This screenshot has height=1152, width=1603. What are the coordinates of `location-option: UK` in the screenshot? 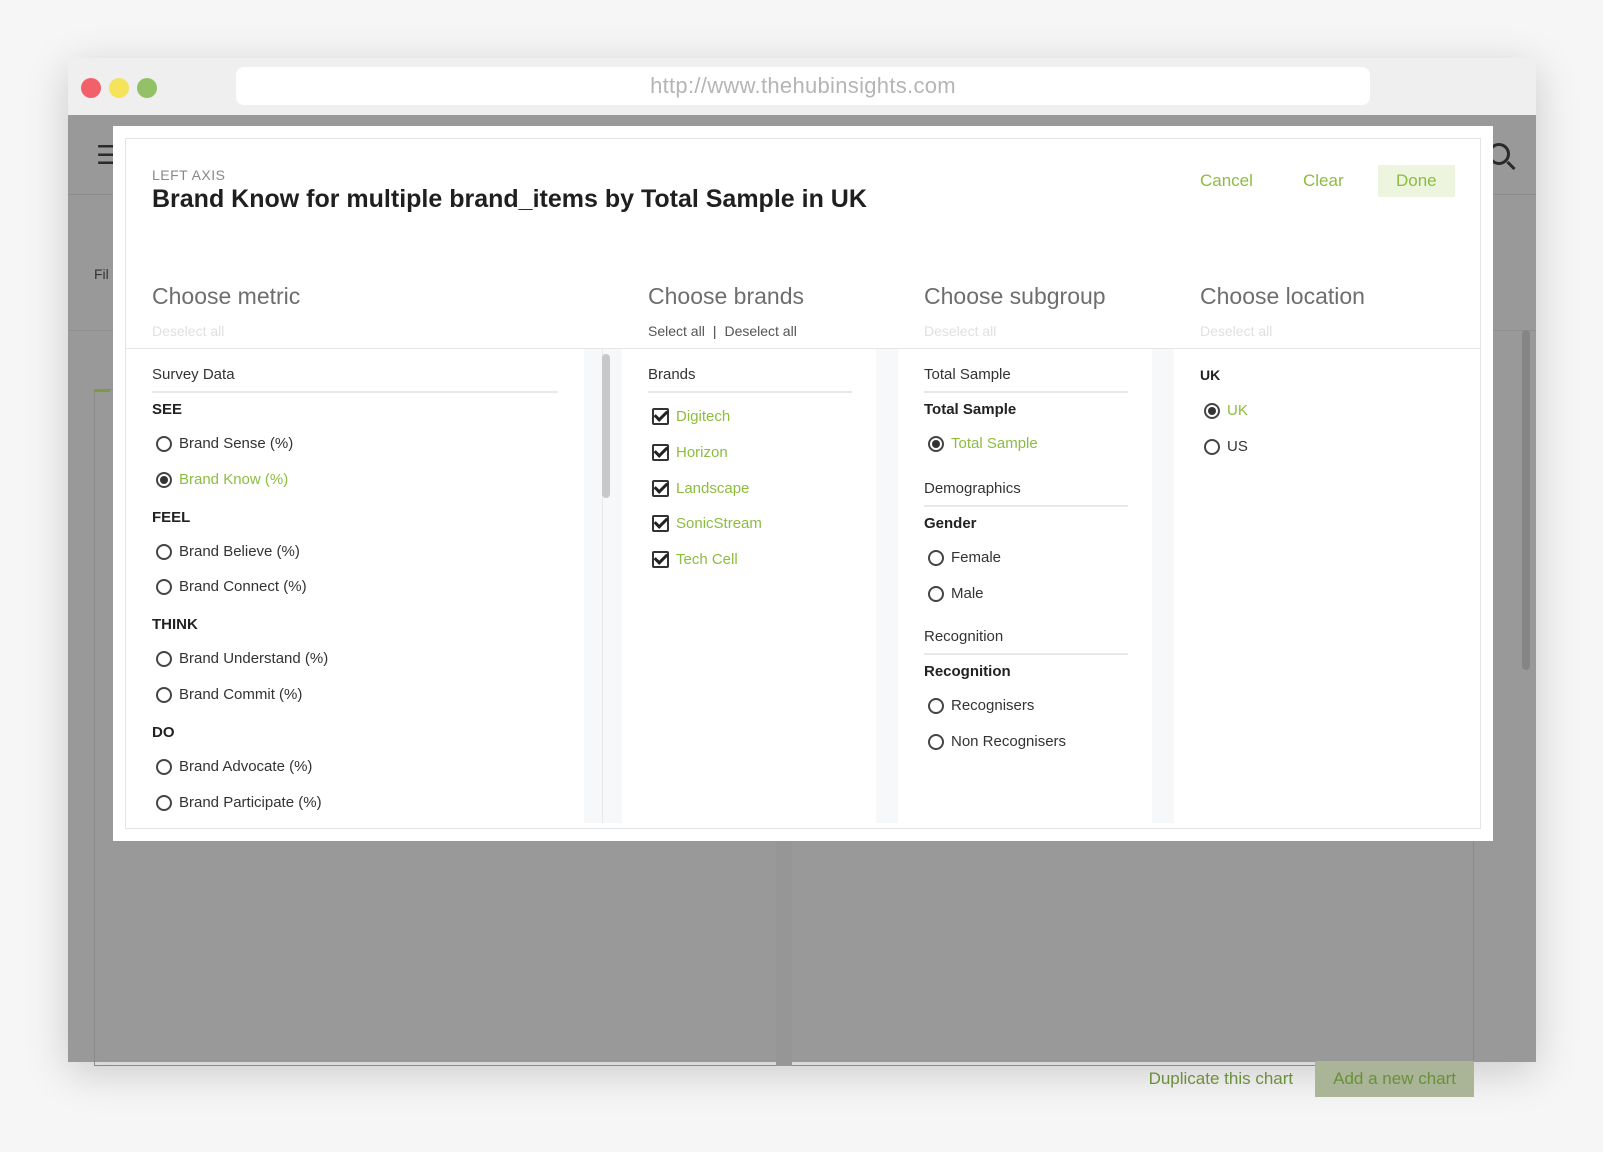 It's located at (1226, 410).